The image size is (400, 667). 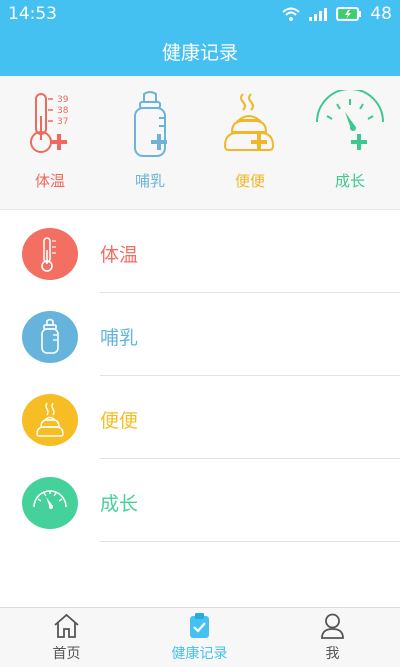 I want to click on quick-label-growth: 成长, so click(x=349, y=181).